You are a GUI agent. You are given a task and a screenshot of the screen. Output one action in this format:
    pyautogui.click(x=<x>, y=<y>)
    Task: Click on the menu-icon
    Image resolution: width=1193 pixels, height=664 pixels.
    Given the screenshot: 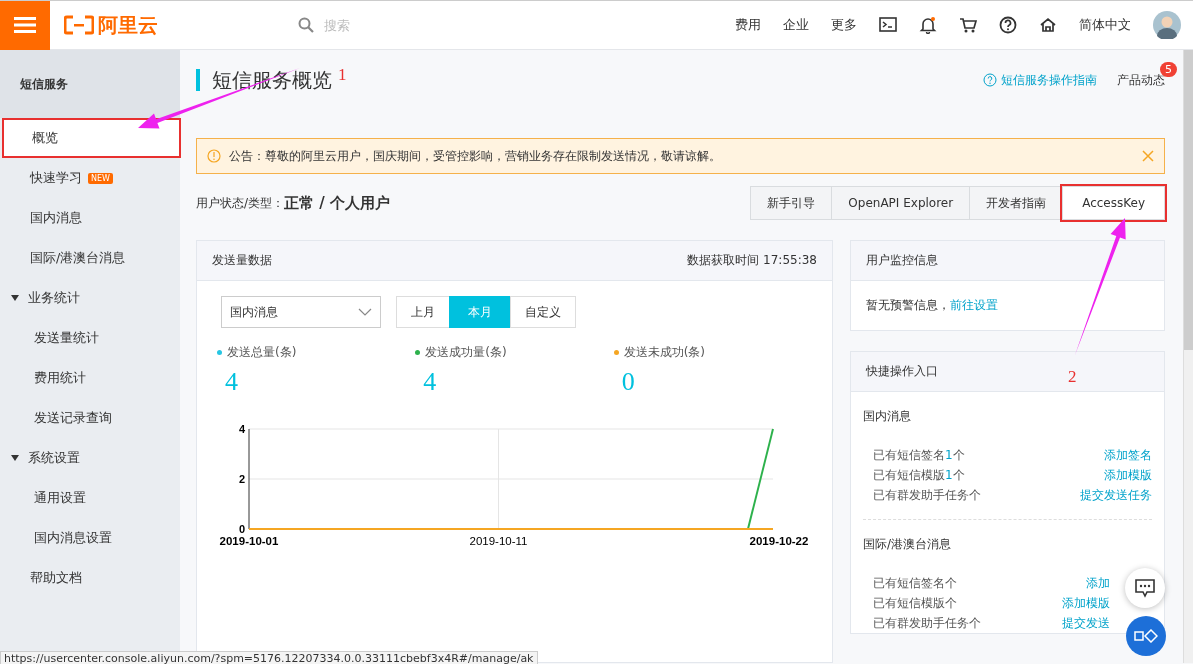 What is the action you would take?
    pyautogui.click(x=25, y=25)
    